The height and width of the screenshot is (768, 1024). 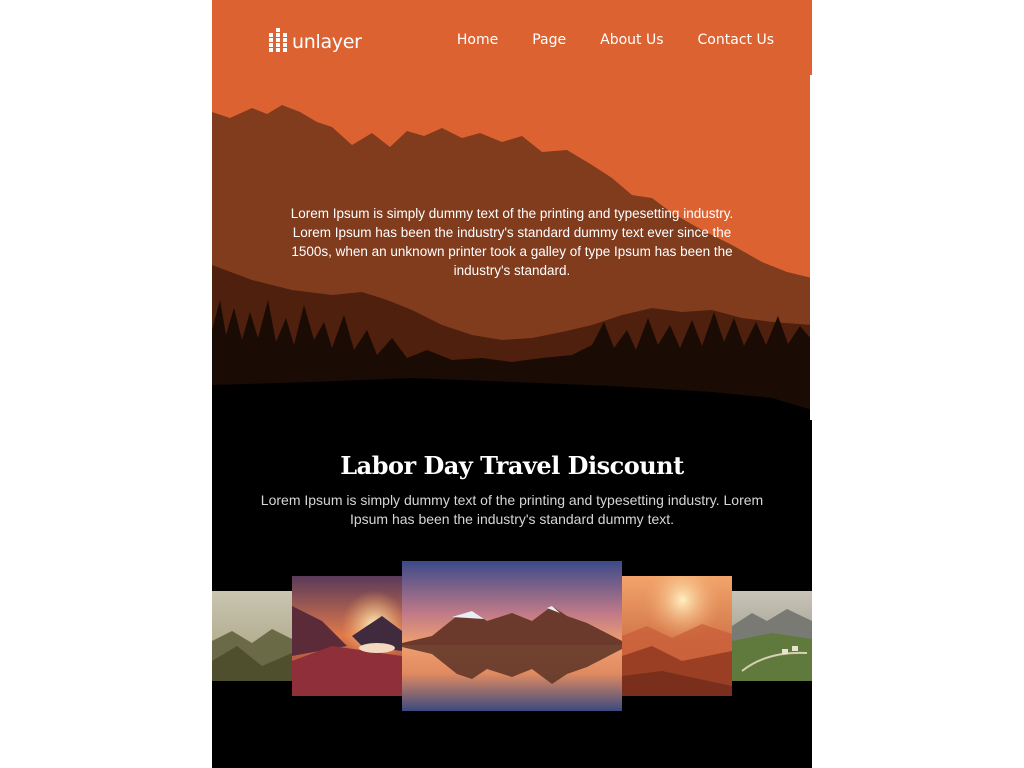 I want to click on mountain-lake-reflection-photo, so click(x=512, y=636).